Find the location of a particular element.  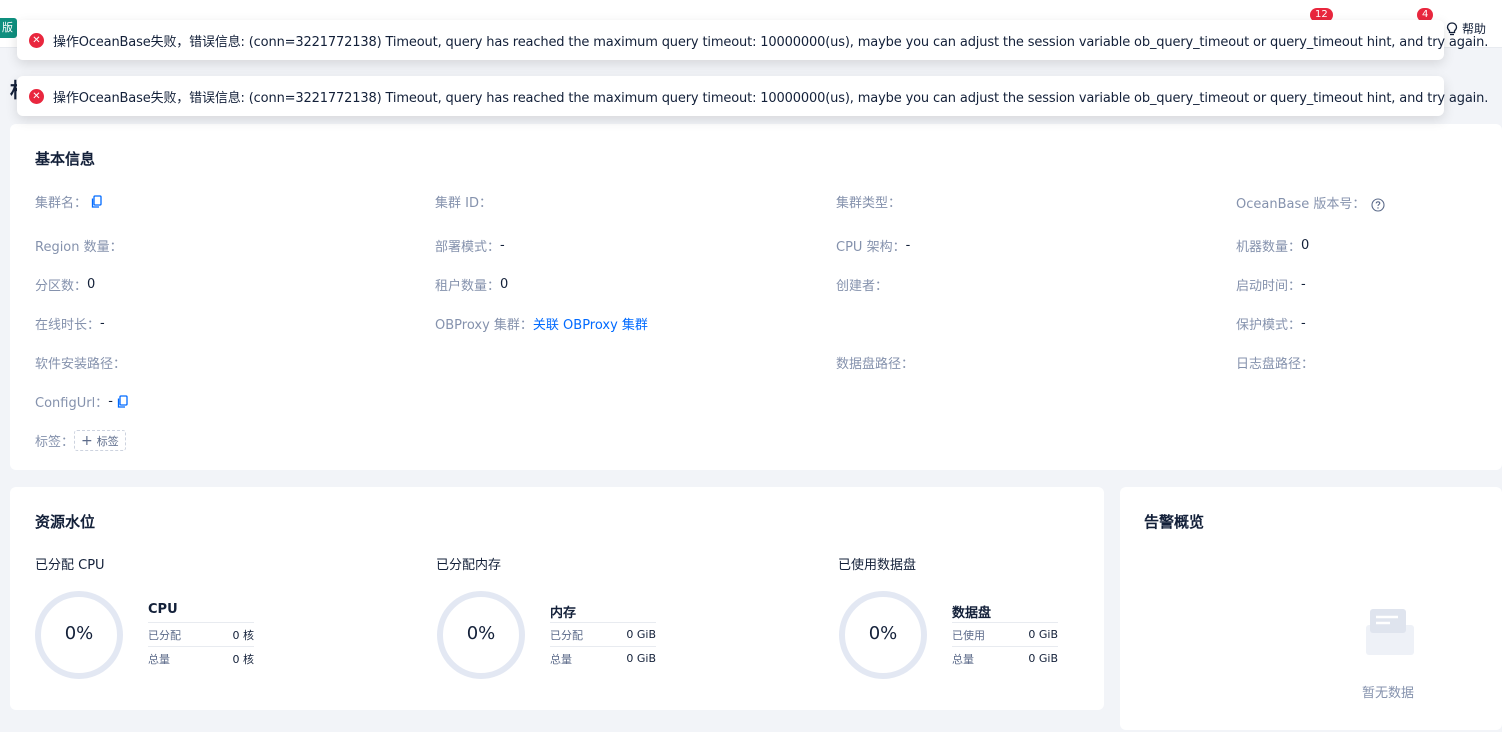

disk-stat-title: 数据盘 is located at coordinates (972, 613).